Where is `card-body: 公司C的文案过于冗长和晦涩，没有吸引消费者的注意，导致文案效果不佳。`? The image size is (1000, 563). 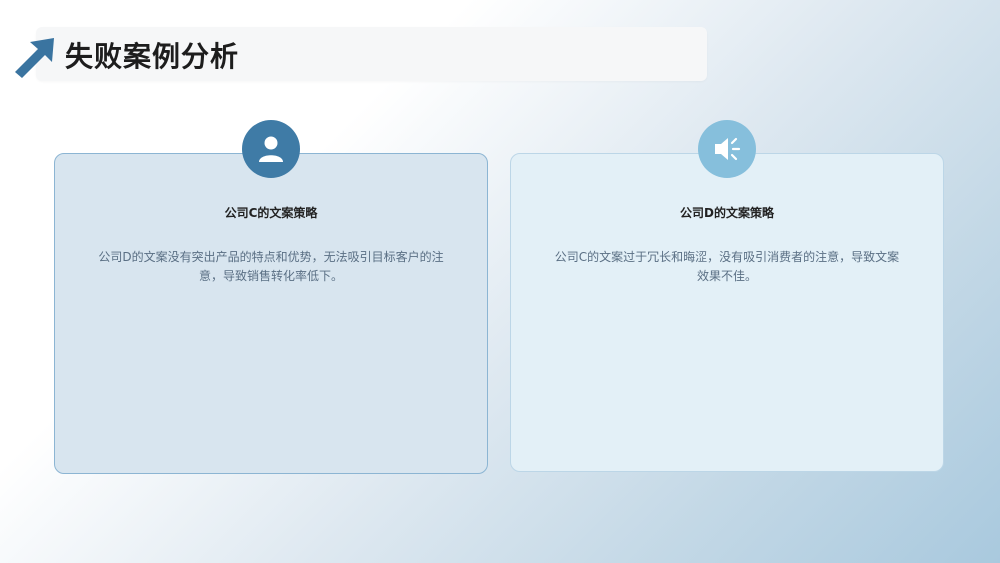
card-body: 公司C的文案过于冗长和晦涩，没有吸引消费者的注意，导致文案效果不佳。 is located at coordinates (727, 266).